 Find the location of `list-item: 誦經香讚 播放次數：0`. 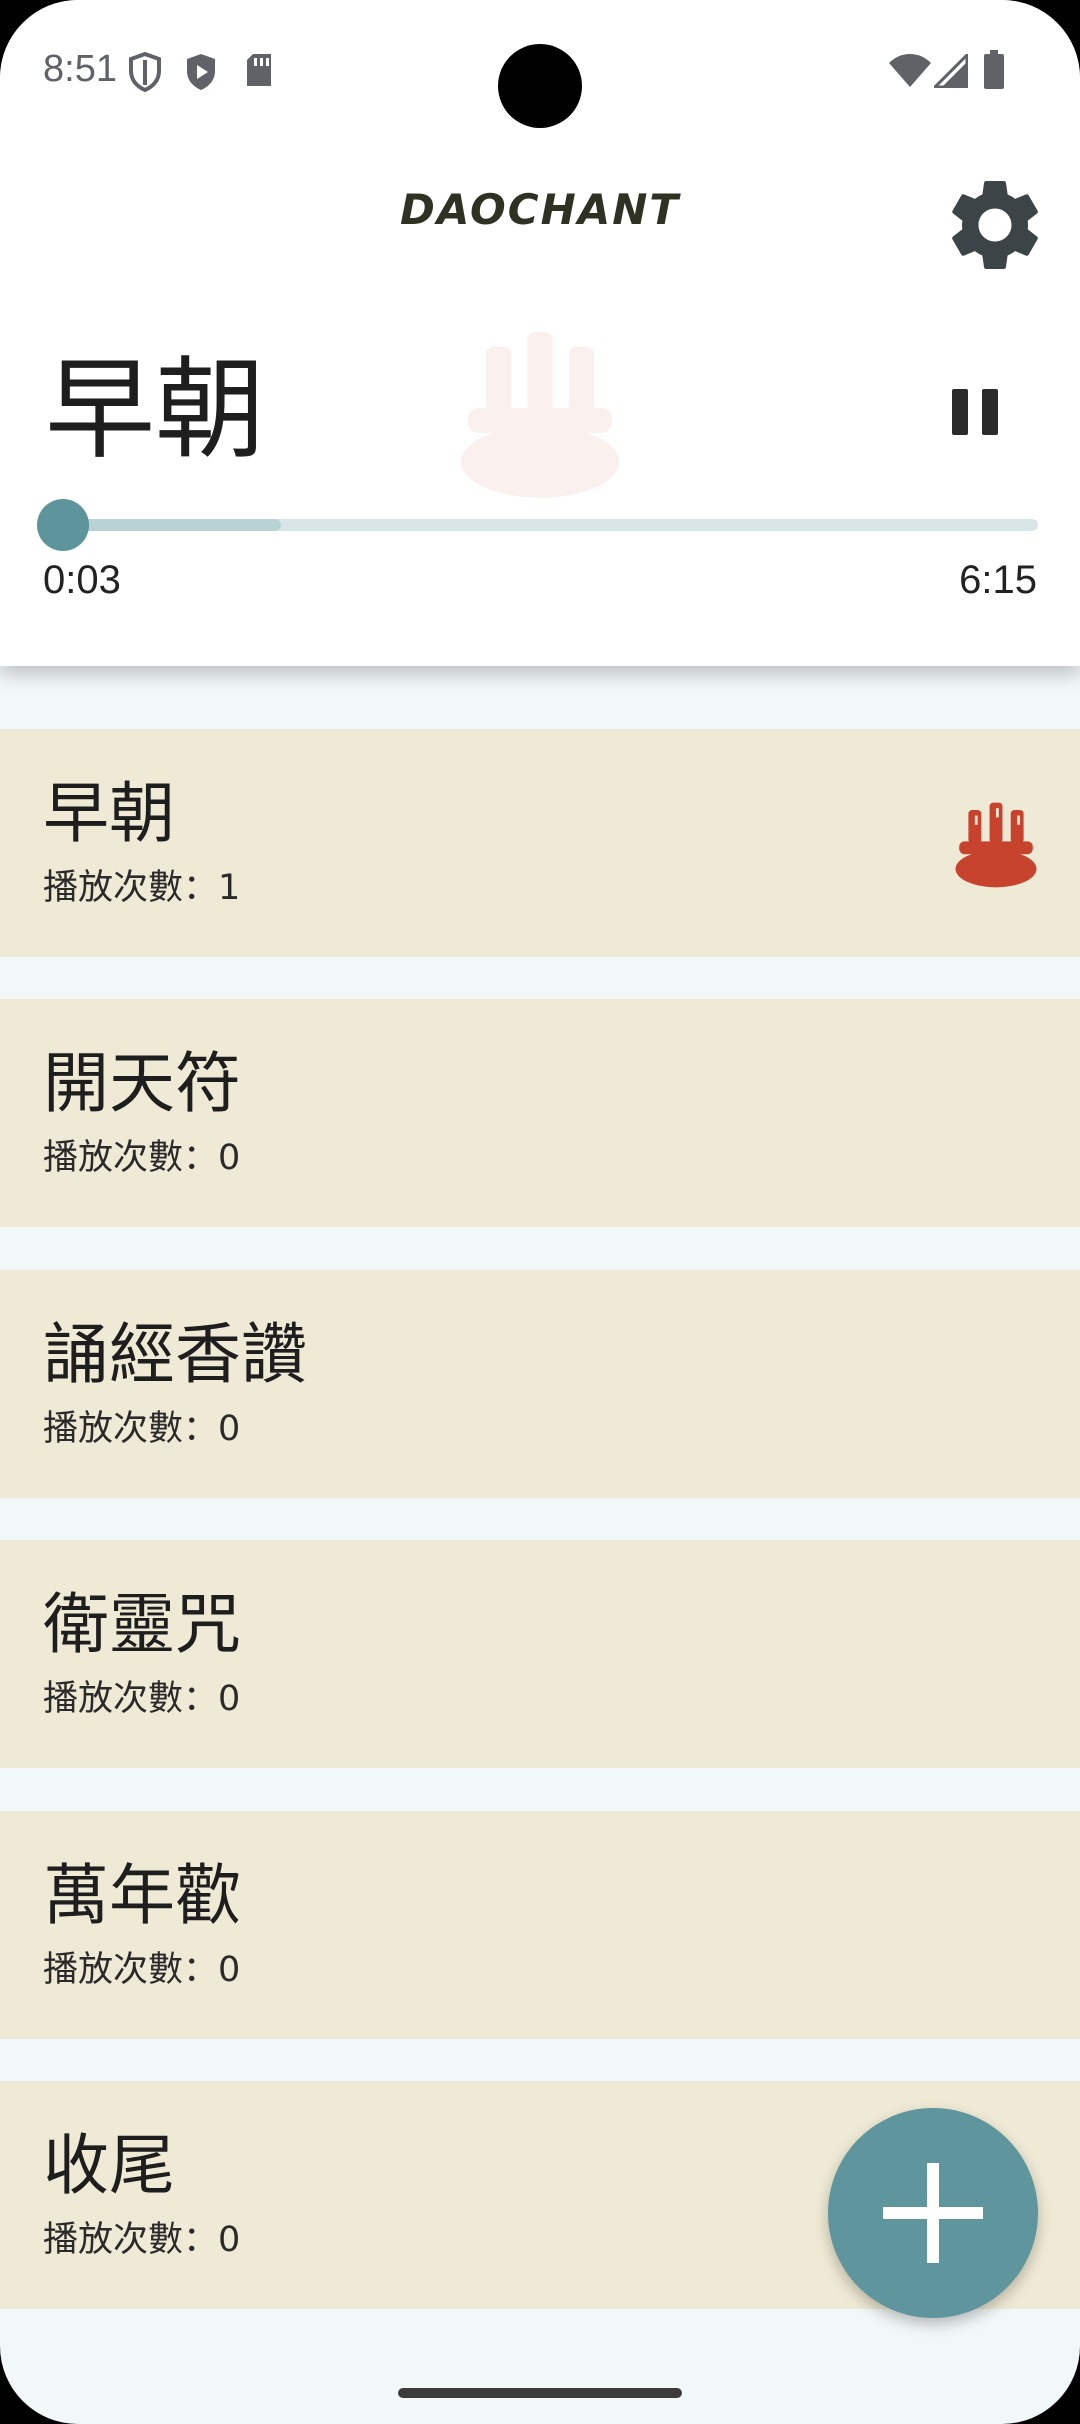

list-item: 誦經香讚 播放次數：0 is located at coordinates (540, 1384).